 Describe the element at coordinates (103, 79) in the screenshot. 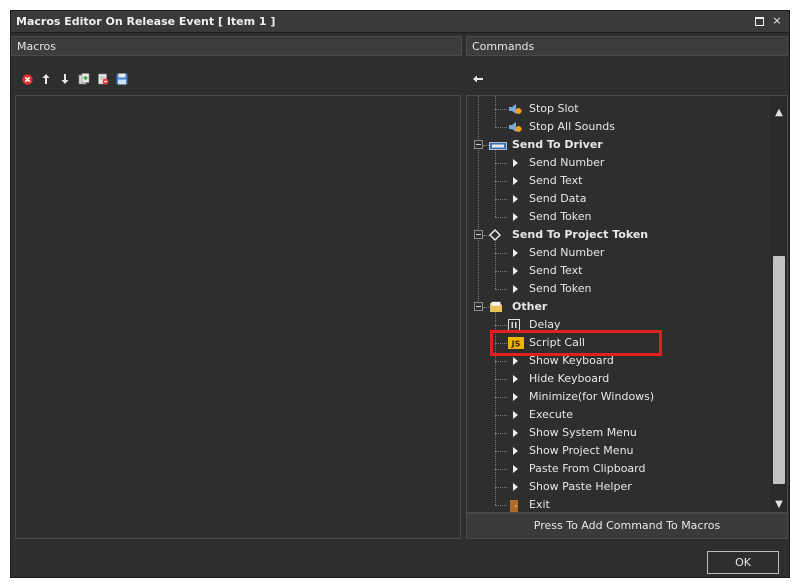

I see `remove-document-icon` at that location.